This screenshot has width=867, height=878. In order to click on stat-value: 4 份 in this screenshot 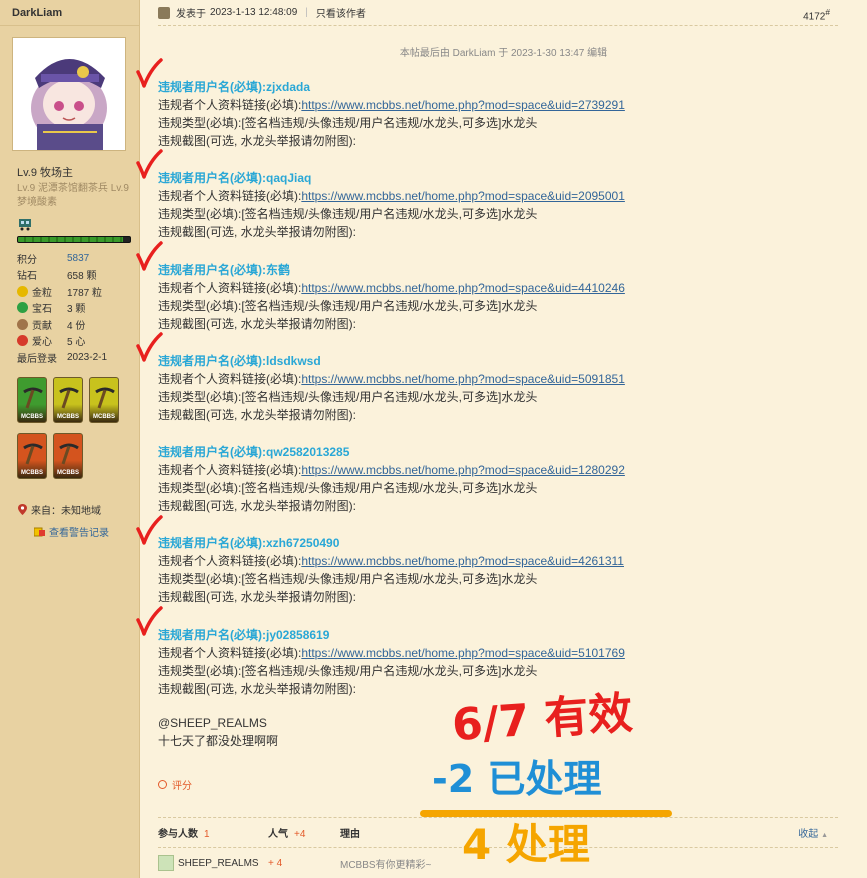, I will do `click(76, 326)`.